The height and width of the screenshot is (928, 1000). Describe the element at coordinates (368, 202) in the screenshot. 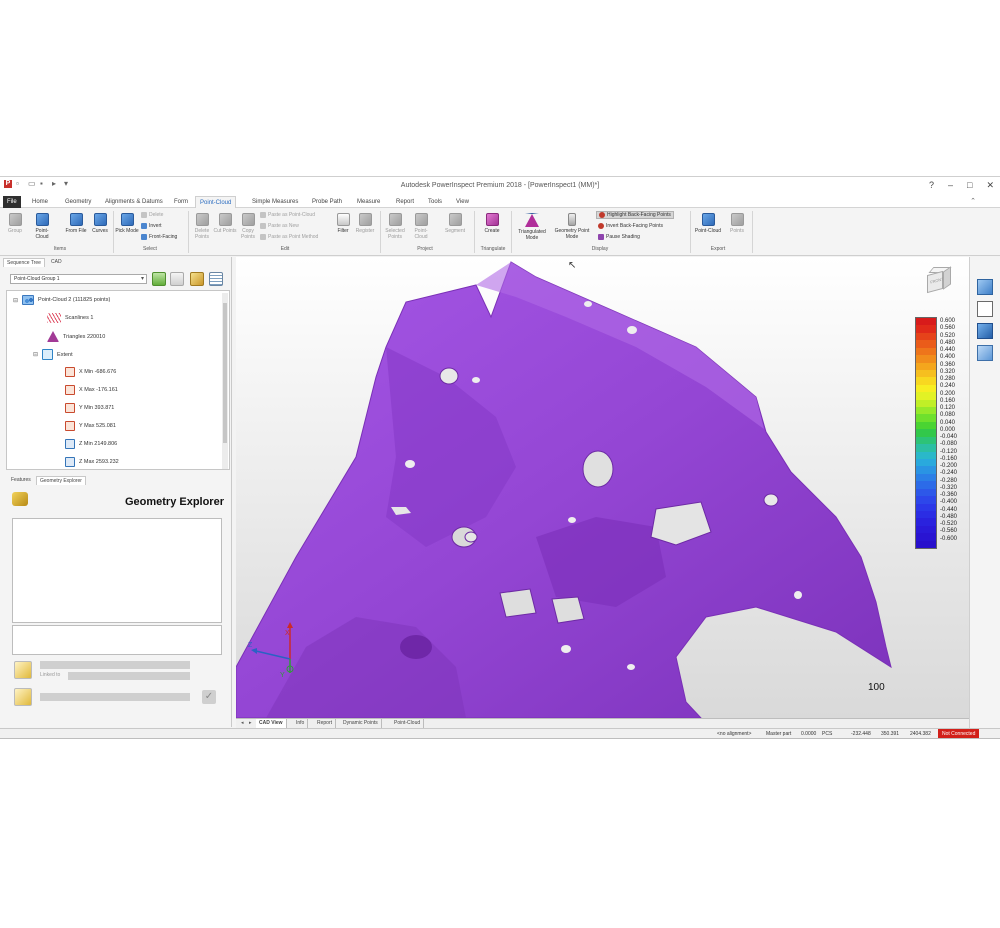

I see `tab-measure: Measure` at that location.